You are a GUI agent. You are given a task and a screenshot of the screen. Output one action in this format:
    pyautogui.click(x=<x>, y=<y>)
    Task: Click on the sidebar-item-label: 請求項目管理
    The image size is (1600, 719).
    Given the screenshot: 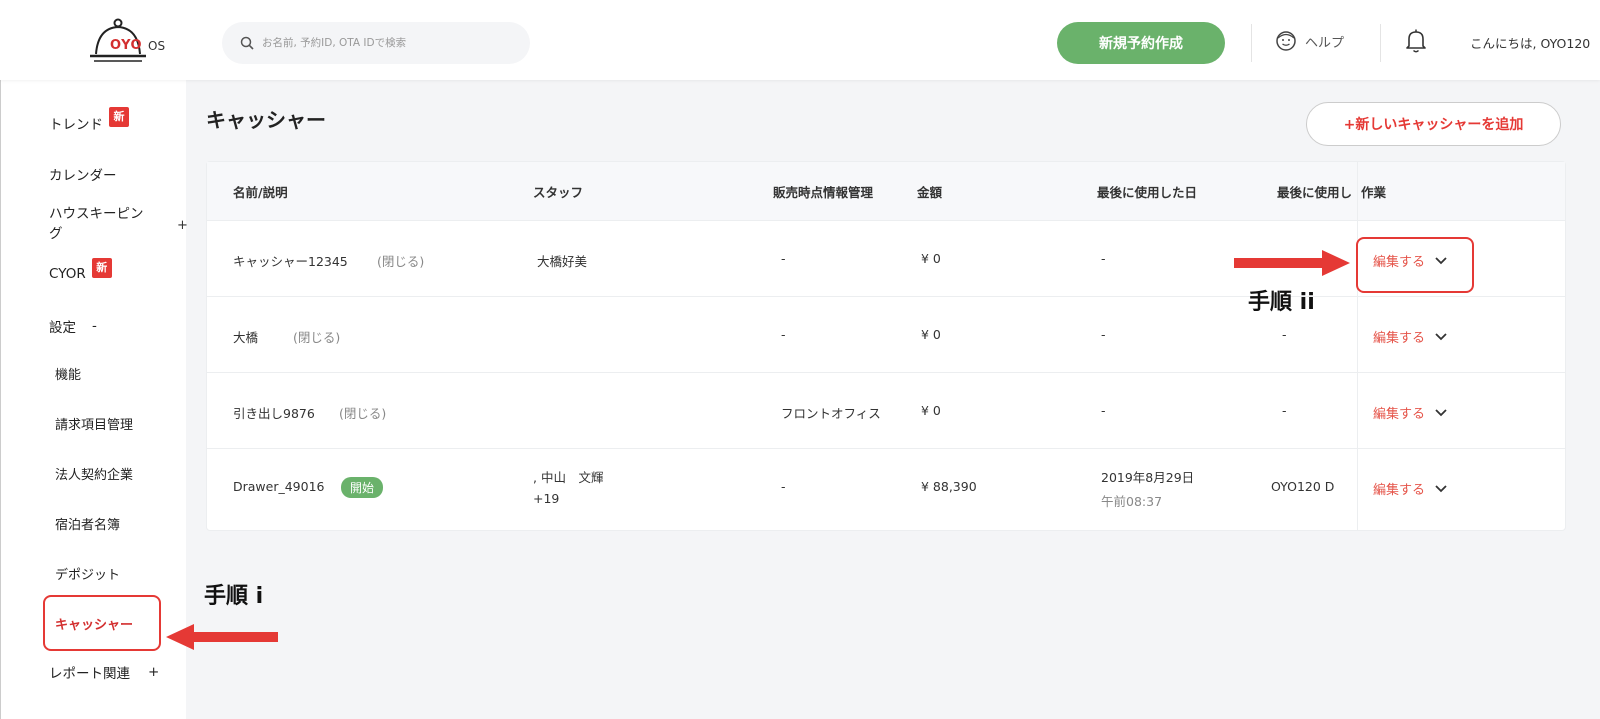 What is the action you would take?
    pyautogui.click(x=94, y=425)
    